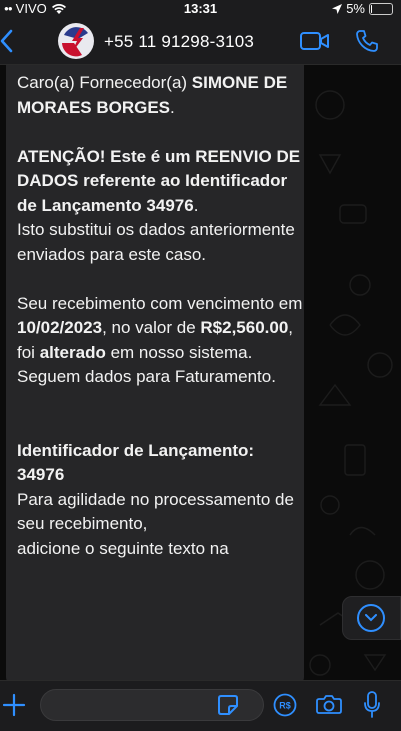 The image size is (401, 731). What do you see at coordinates (228, 705) in the screenshot?
I see `sticker-icon` at bounding box center [228, 705].